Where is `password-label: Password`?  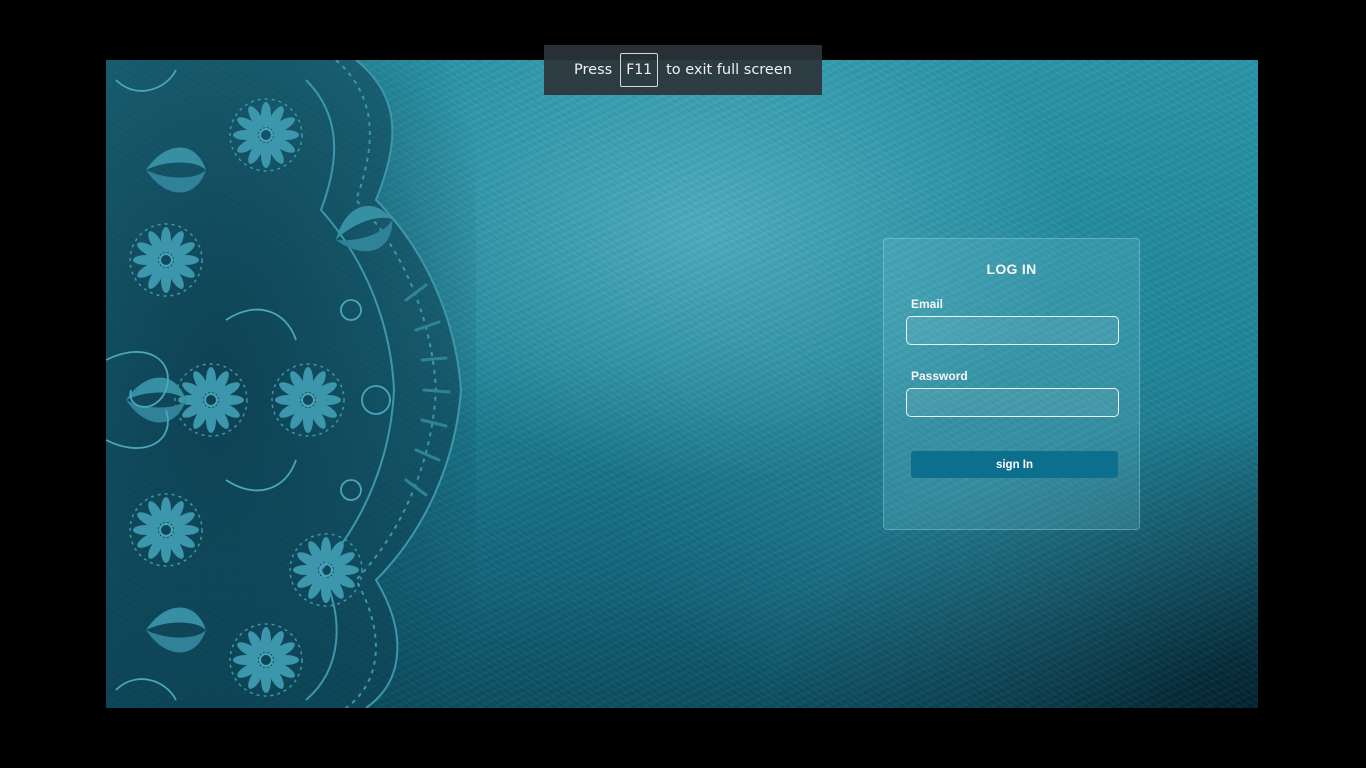
password-label: Password is located at coordinates (939, 376).